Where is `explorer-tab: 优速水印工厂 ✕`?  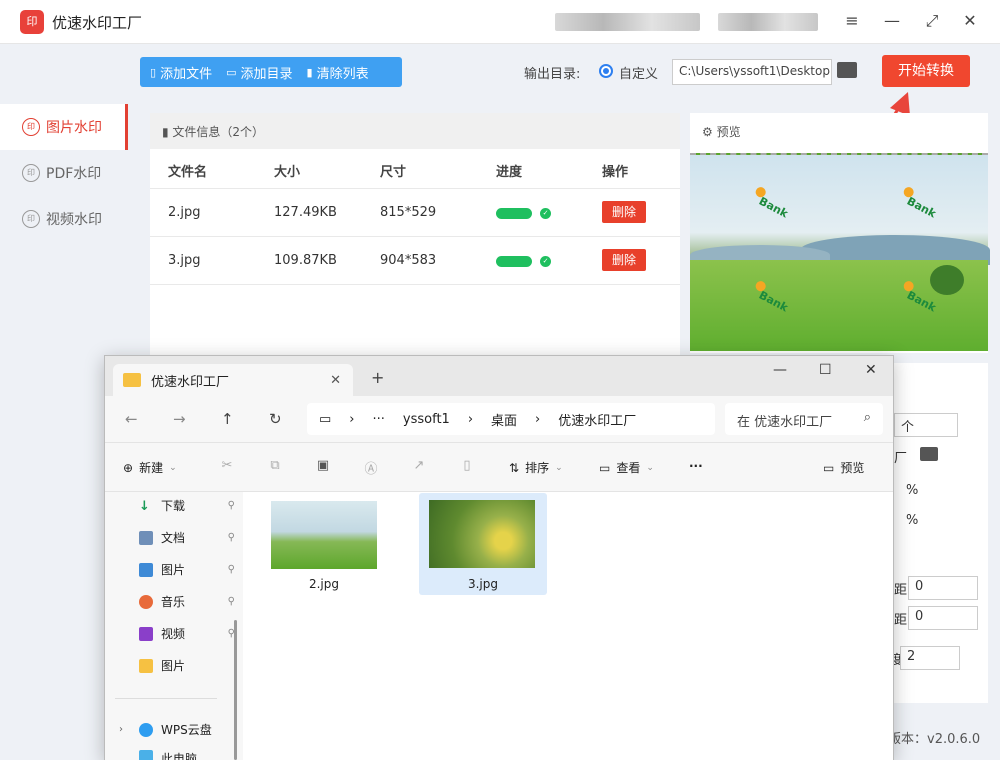
explorer-tab: 优速水印工厂 ✕ is located at coordinates (233, 380).